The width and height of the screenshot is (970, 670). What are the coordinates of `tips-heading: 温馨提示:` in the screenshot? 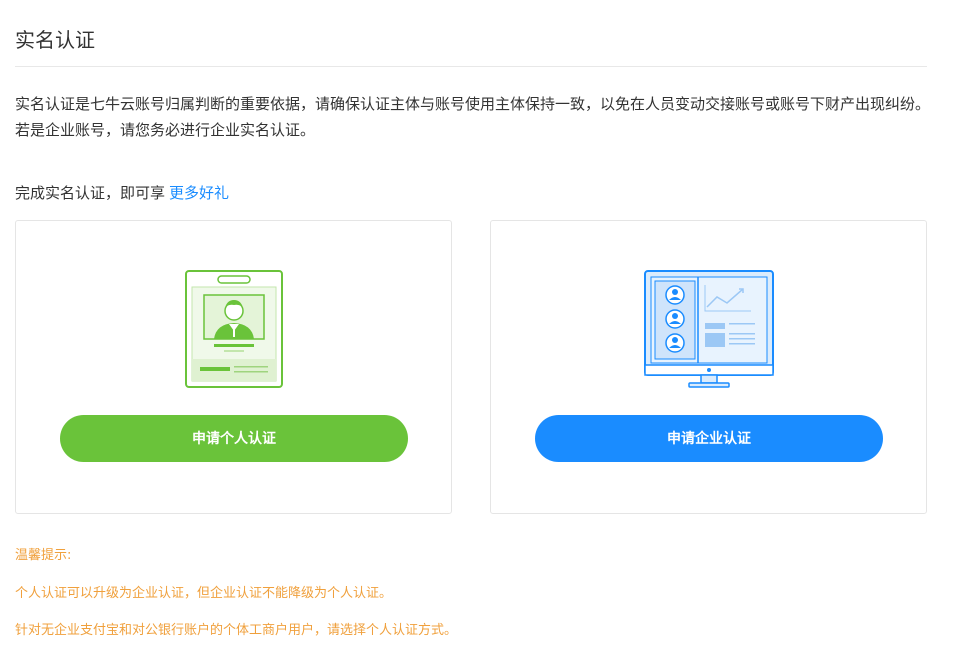 It's located at (43, 555).